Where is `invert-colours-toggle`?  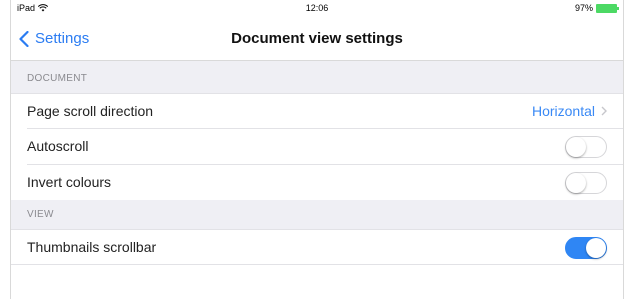
invert-colours-toggle is located at coordinates (586, 183).